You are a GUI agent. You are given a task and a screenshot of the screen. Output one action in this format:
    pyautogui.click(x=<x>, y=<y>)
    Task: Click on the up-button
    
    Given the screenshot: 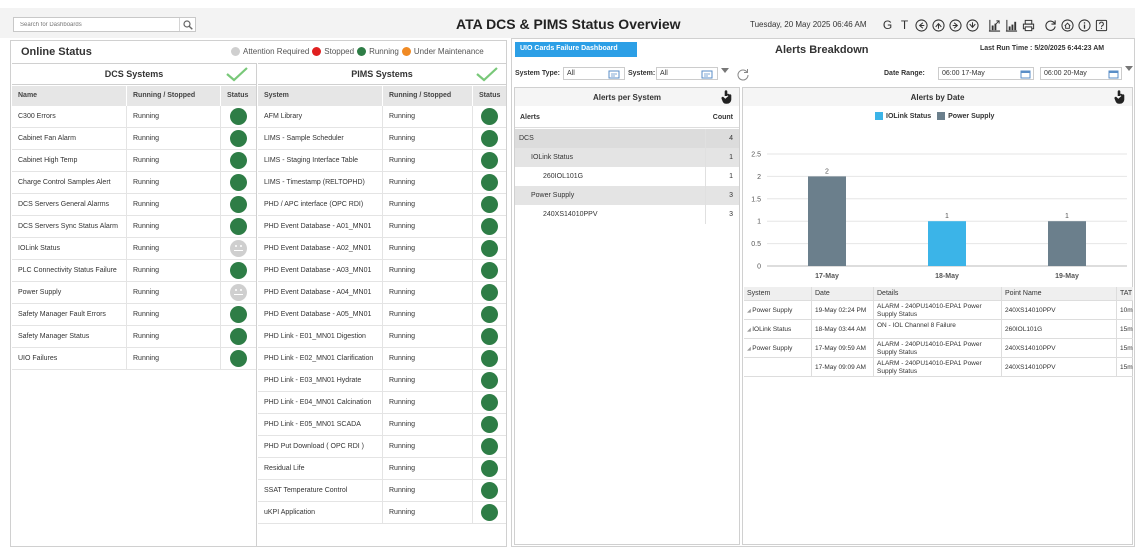 What is the action you would take?
    pyautogui.click(x=938, y=25)
    